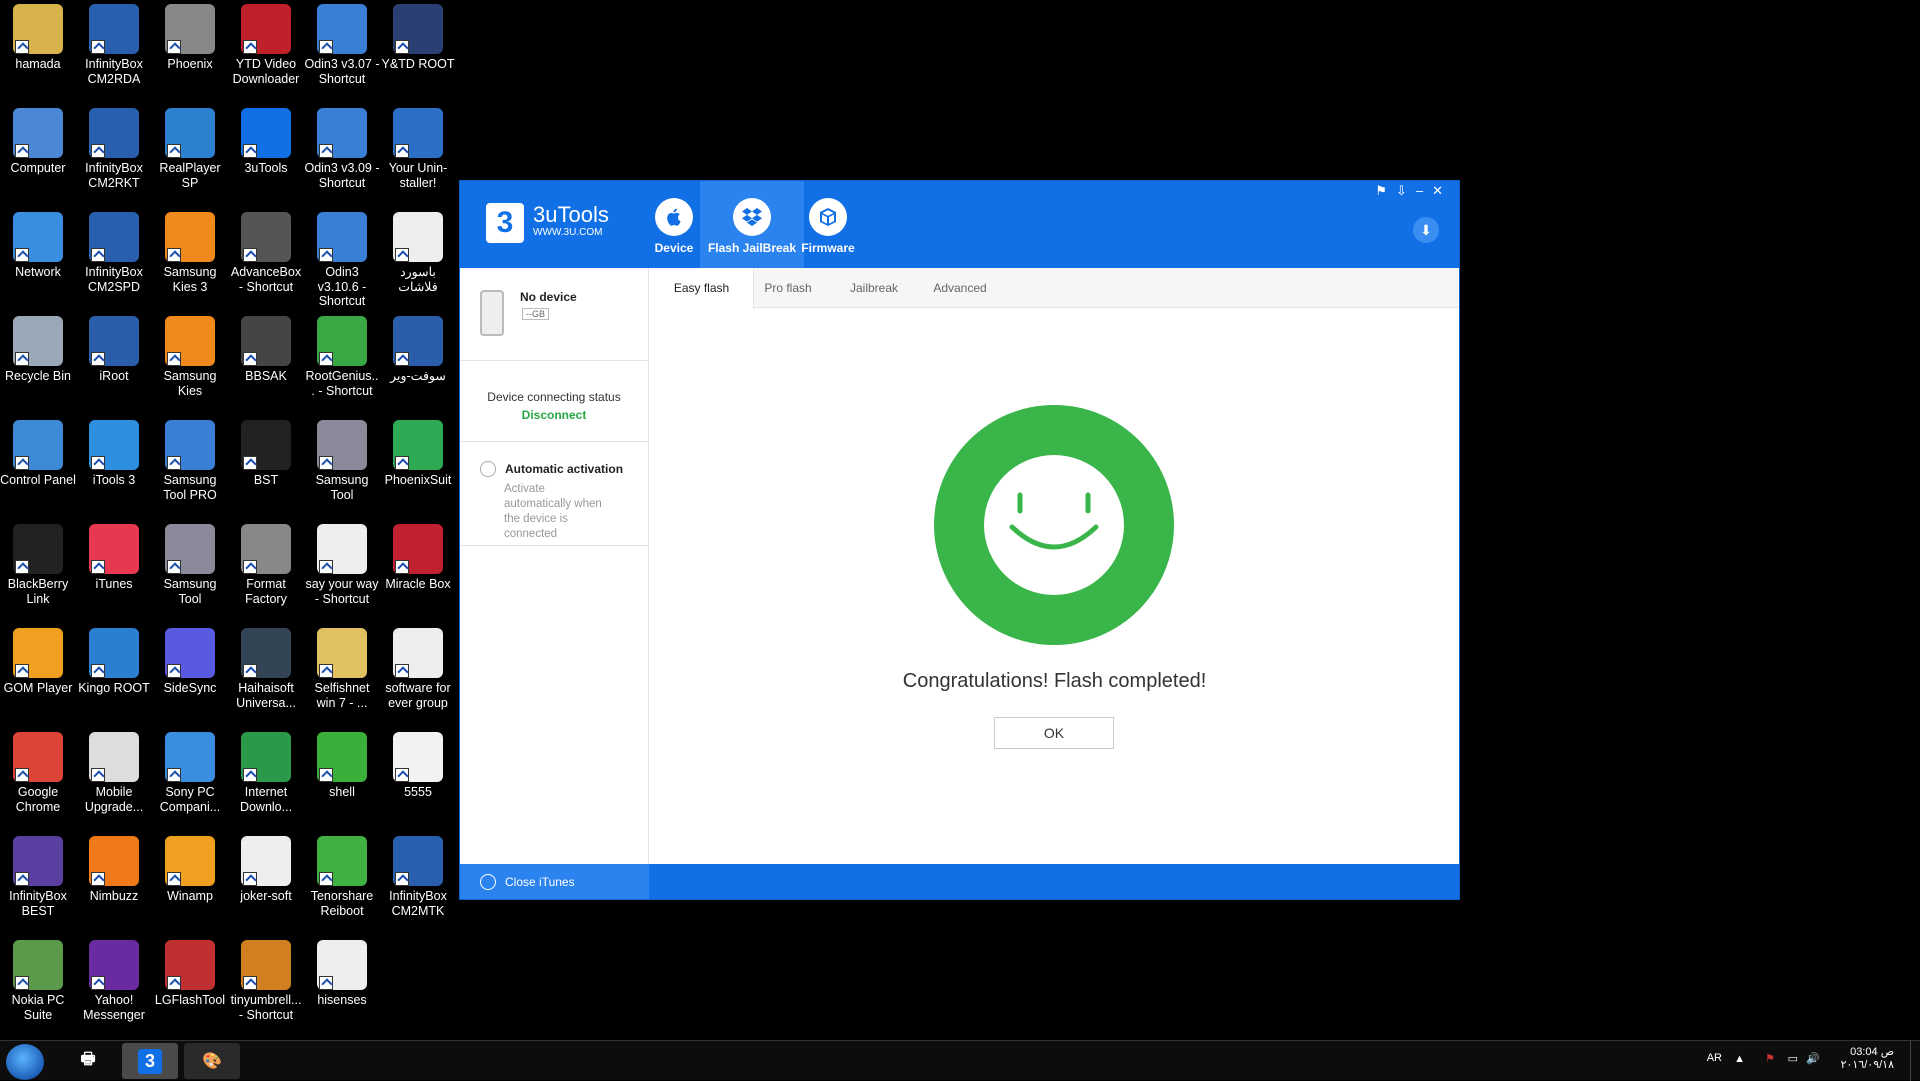 This screenshot has width=1920, height=1081. I want to click on action-center-icon: ⚑, so click(1770, 1058).